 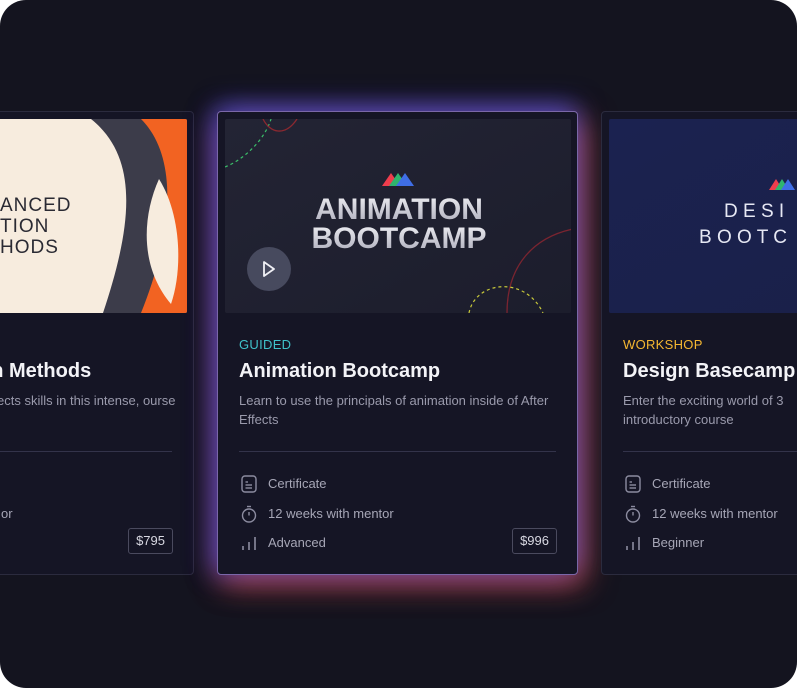 What do you see at coordinates (297, 542) in the screenshot?
I see `meta-label: Advanced` at bounding box center [297, 542].